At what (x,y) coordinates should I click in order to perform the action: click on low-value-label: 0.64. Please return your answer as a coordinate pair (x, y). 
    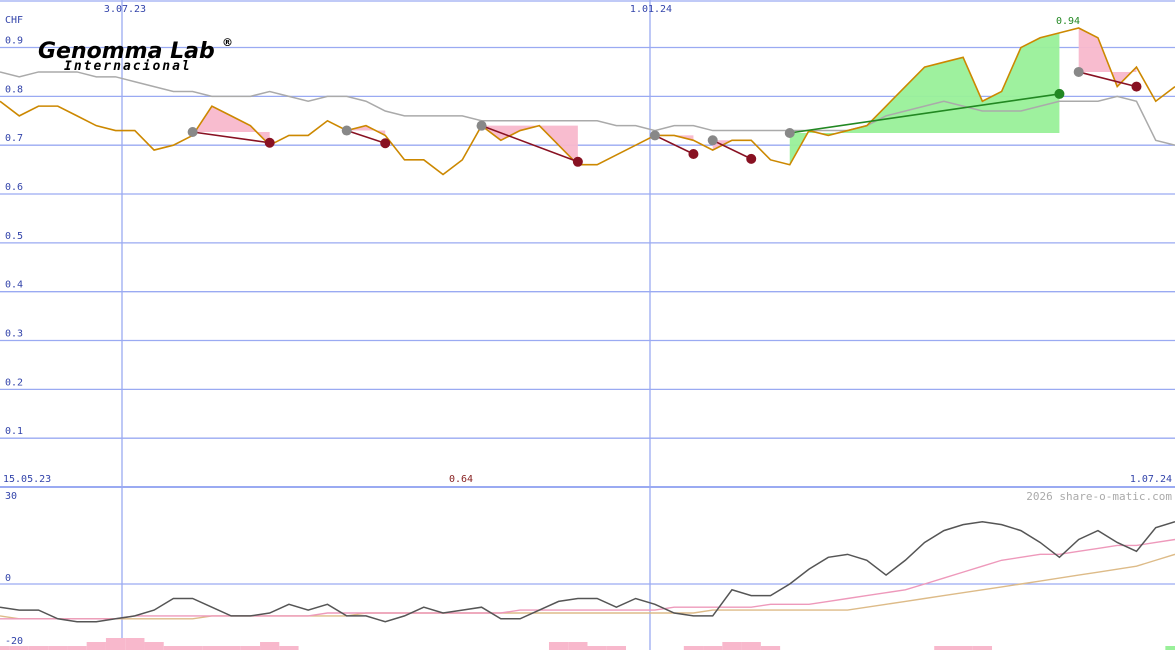
    Looking at the image, I should click on (461, 479).